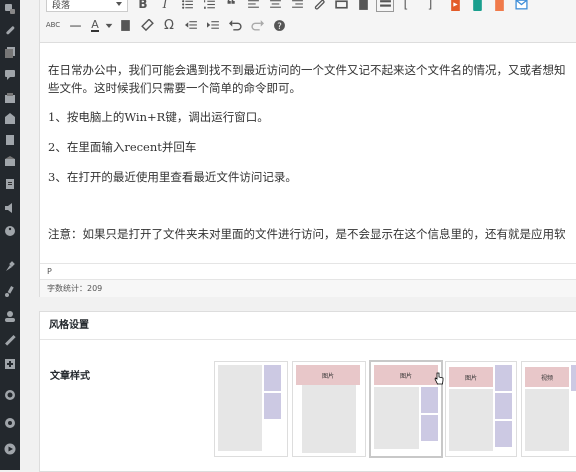  I want to click on format-select-value: 段落, so click(61, 5).